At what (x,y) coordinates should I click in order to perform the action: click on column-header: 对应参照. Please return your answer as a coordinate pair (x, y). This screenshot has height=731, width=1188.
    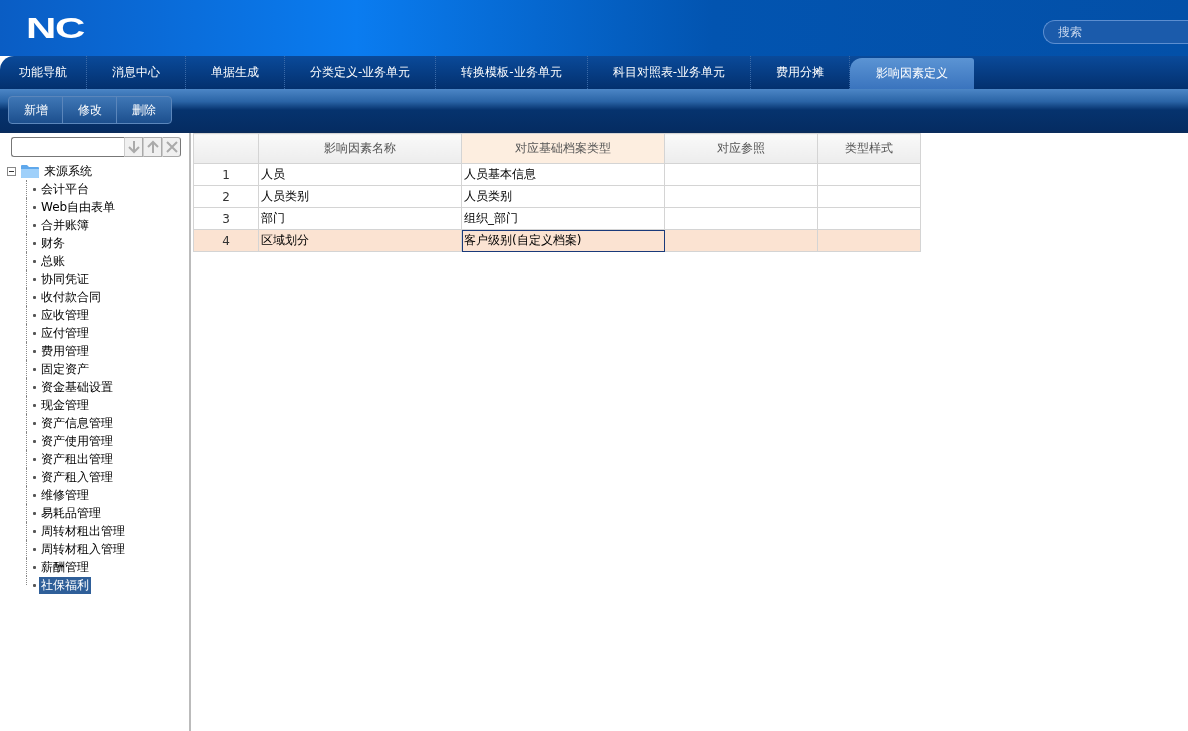
    Looking at the image, I should click on (741, 148).